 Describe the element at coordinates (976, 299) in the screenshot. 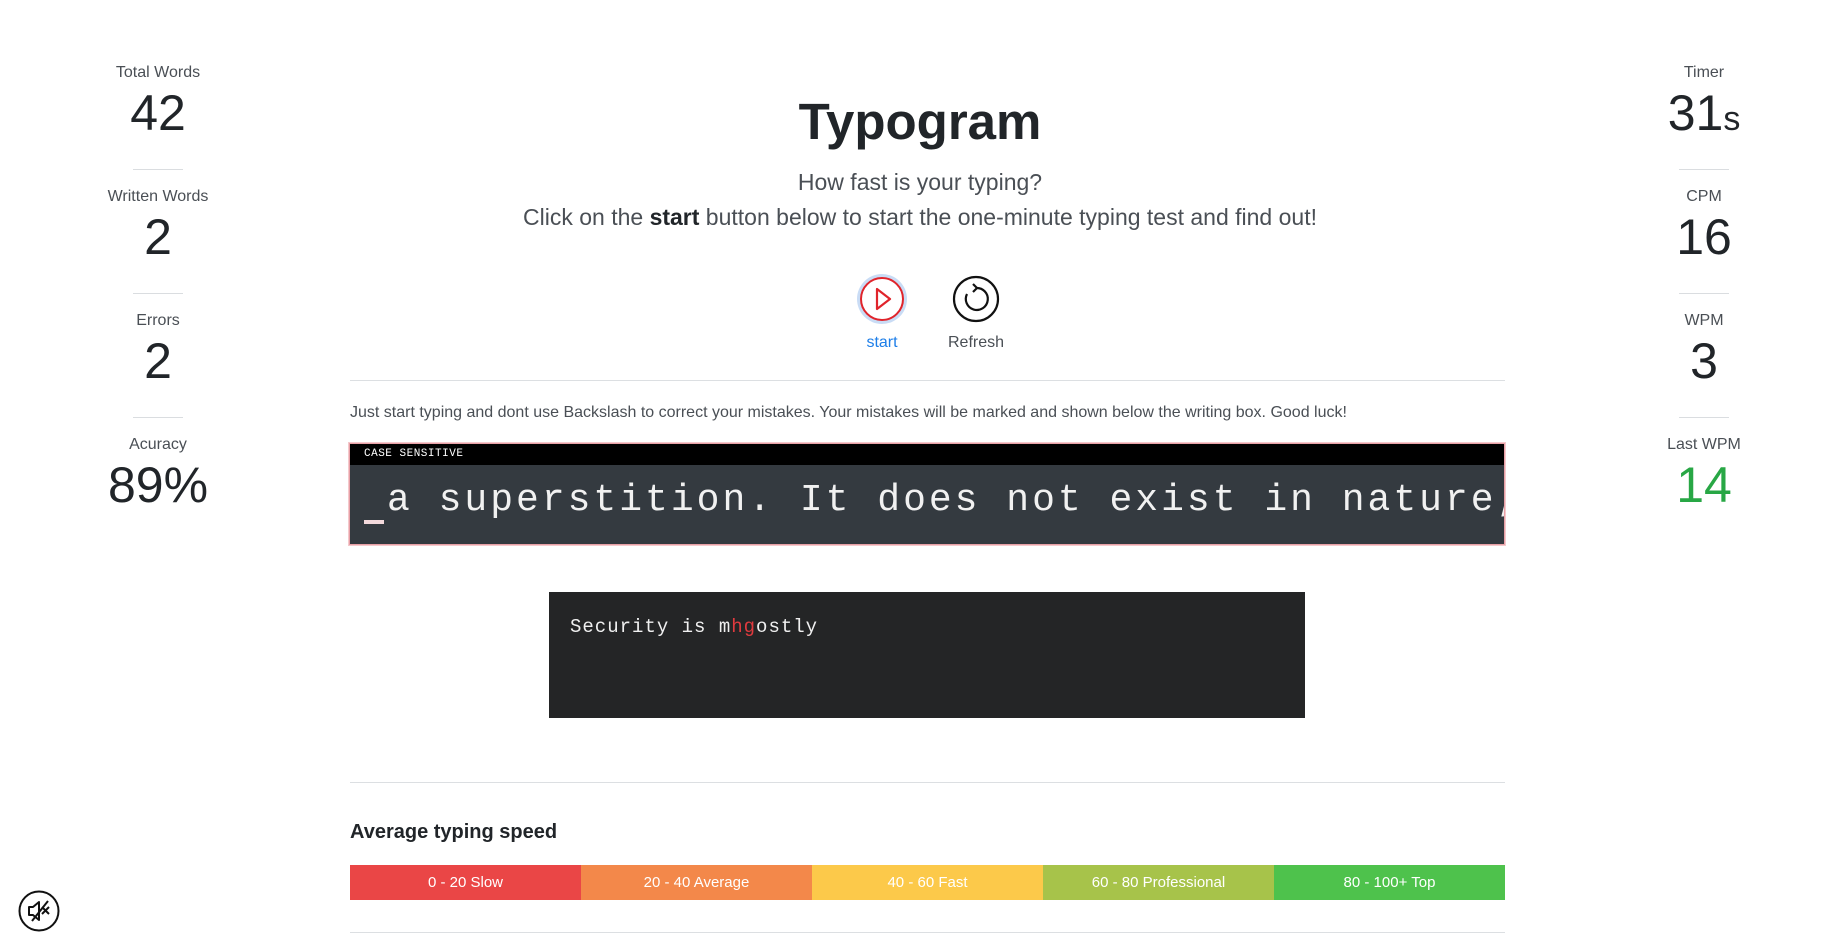

I see `refresh-icon` at that location.